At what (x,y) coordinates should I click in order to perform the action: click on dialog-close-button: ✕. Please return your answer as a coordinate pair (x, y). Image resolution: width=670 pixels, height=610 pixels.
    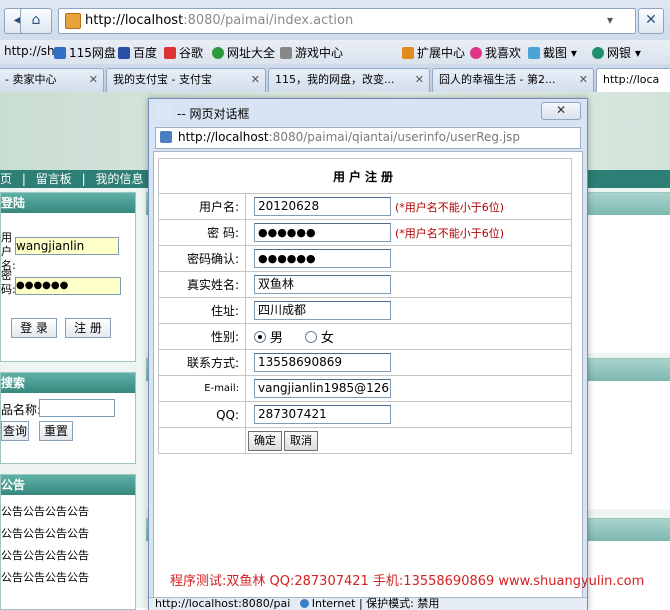
    Looking at the image, I should click on (561, 111).